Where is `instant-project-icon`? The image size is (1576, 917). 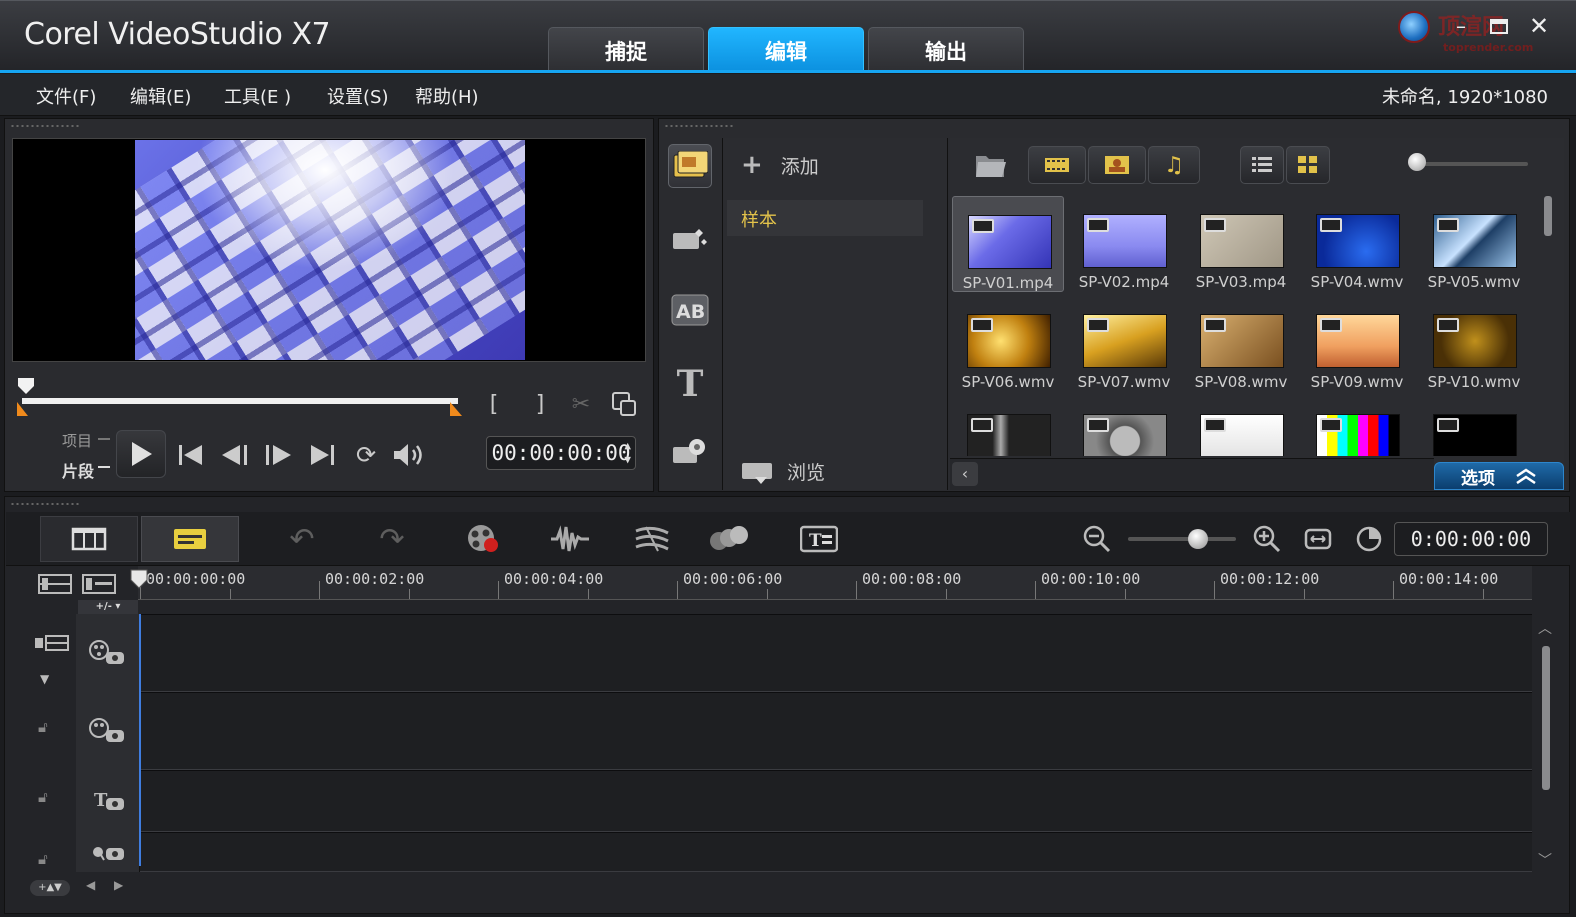
instant-project-icon is located at coordinates (690, 238).